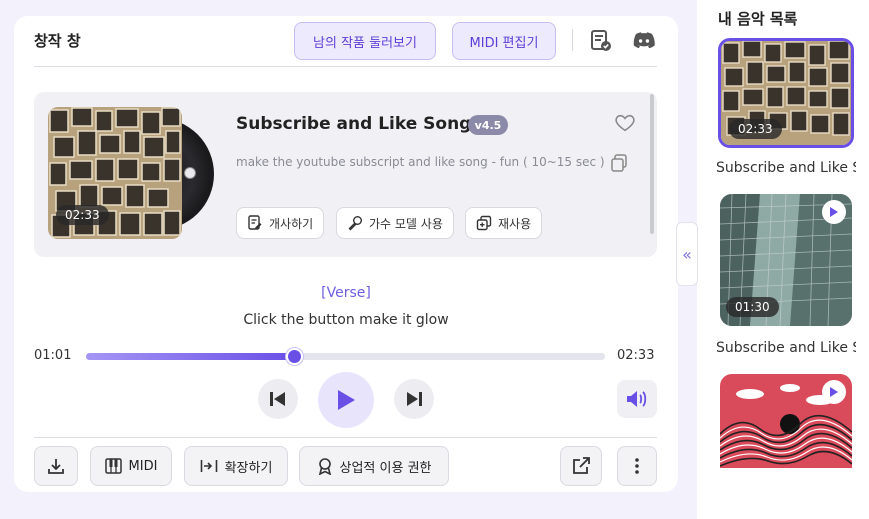  I want to click on card-scrollbar, so click(652, 164).